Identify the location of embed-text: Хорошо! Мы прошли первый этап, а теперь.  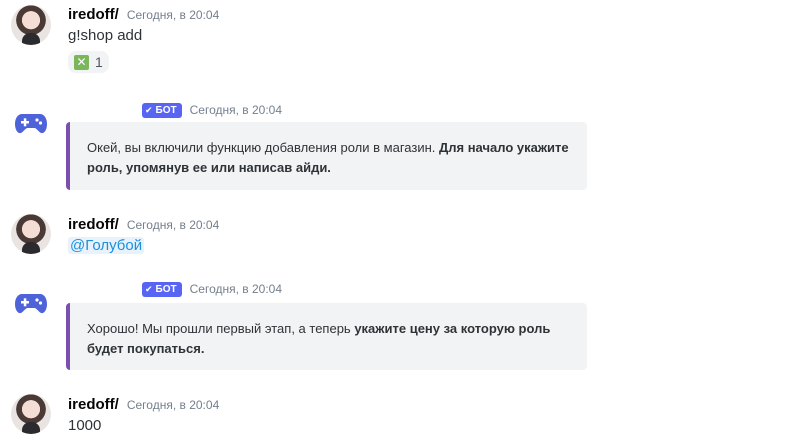
(221, 328).